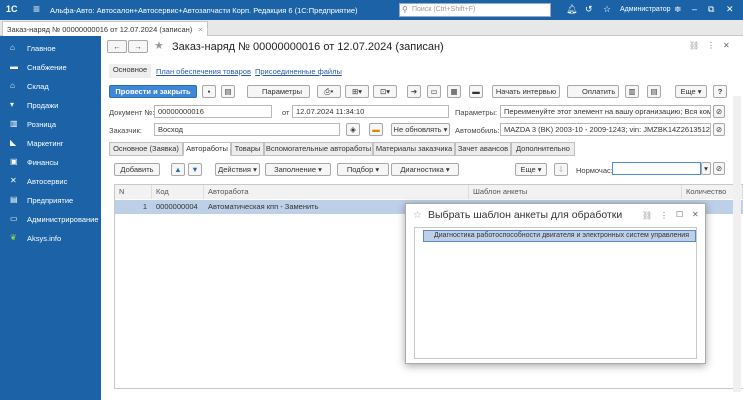 This screenshot has width=743, height=400. What do you see at coordinates (50, 162) in the screenshot?
I see `sidebar-item-finance: ▣ Финансы` at bounding box center [50, 162].